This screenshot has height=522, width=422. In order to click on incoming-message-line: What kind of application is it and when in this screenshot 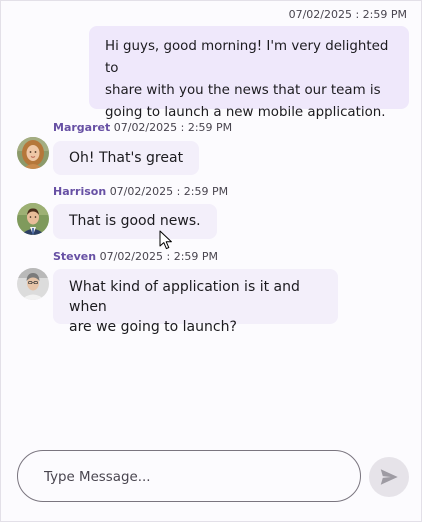, I will do `click(184, 297)`.